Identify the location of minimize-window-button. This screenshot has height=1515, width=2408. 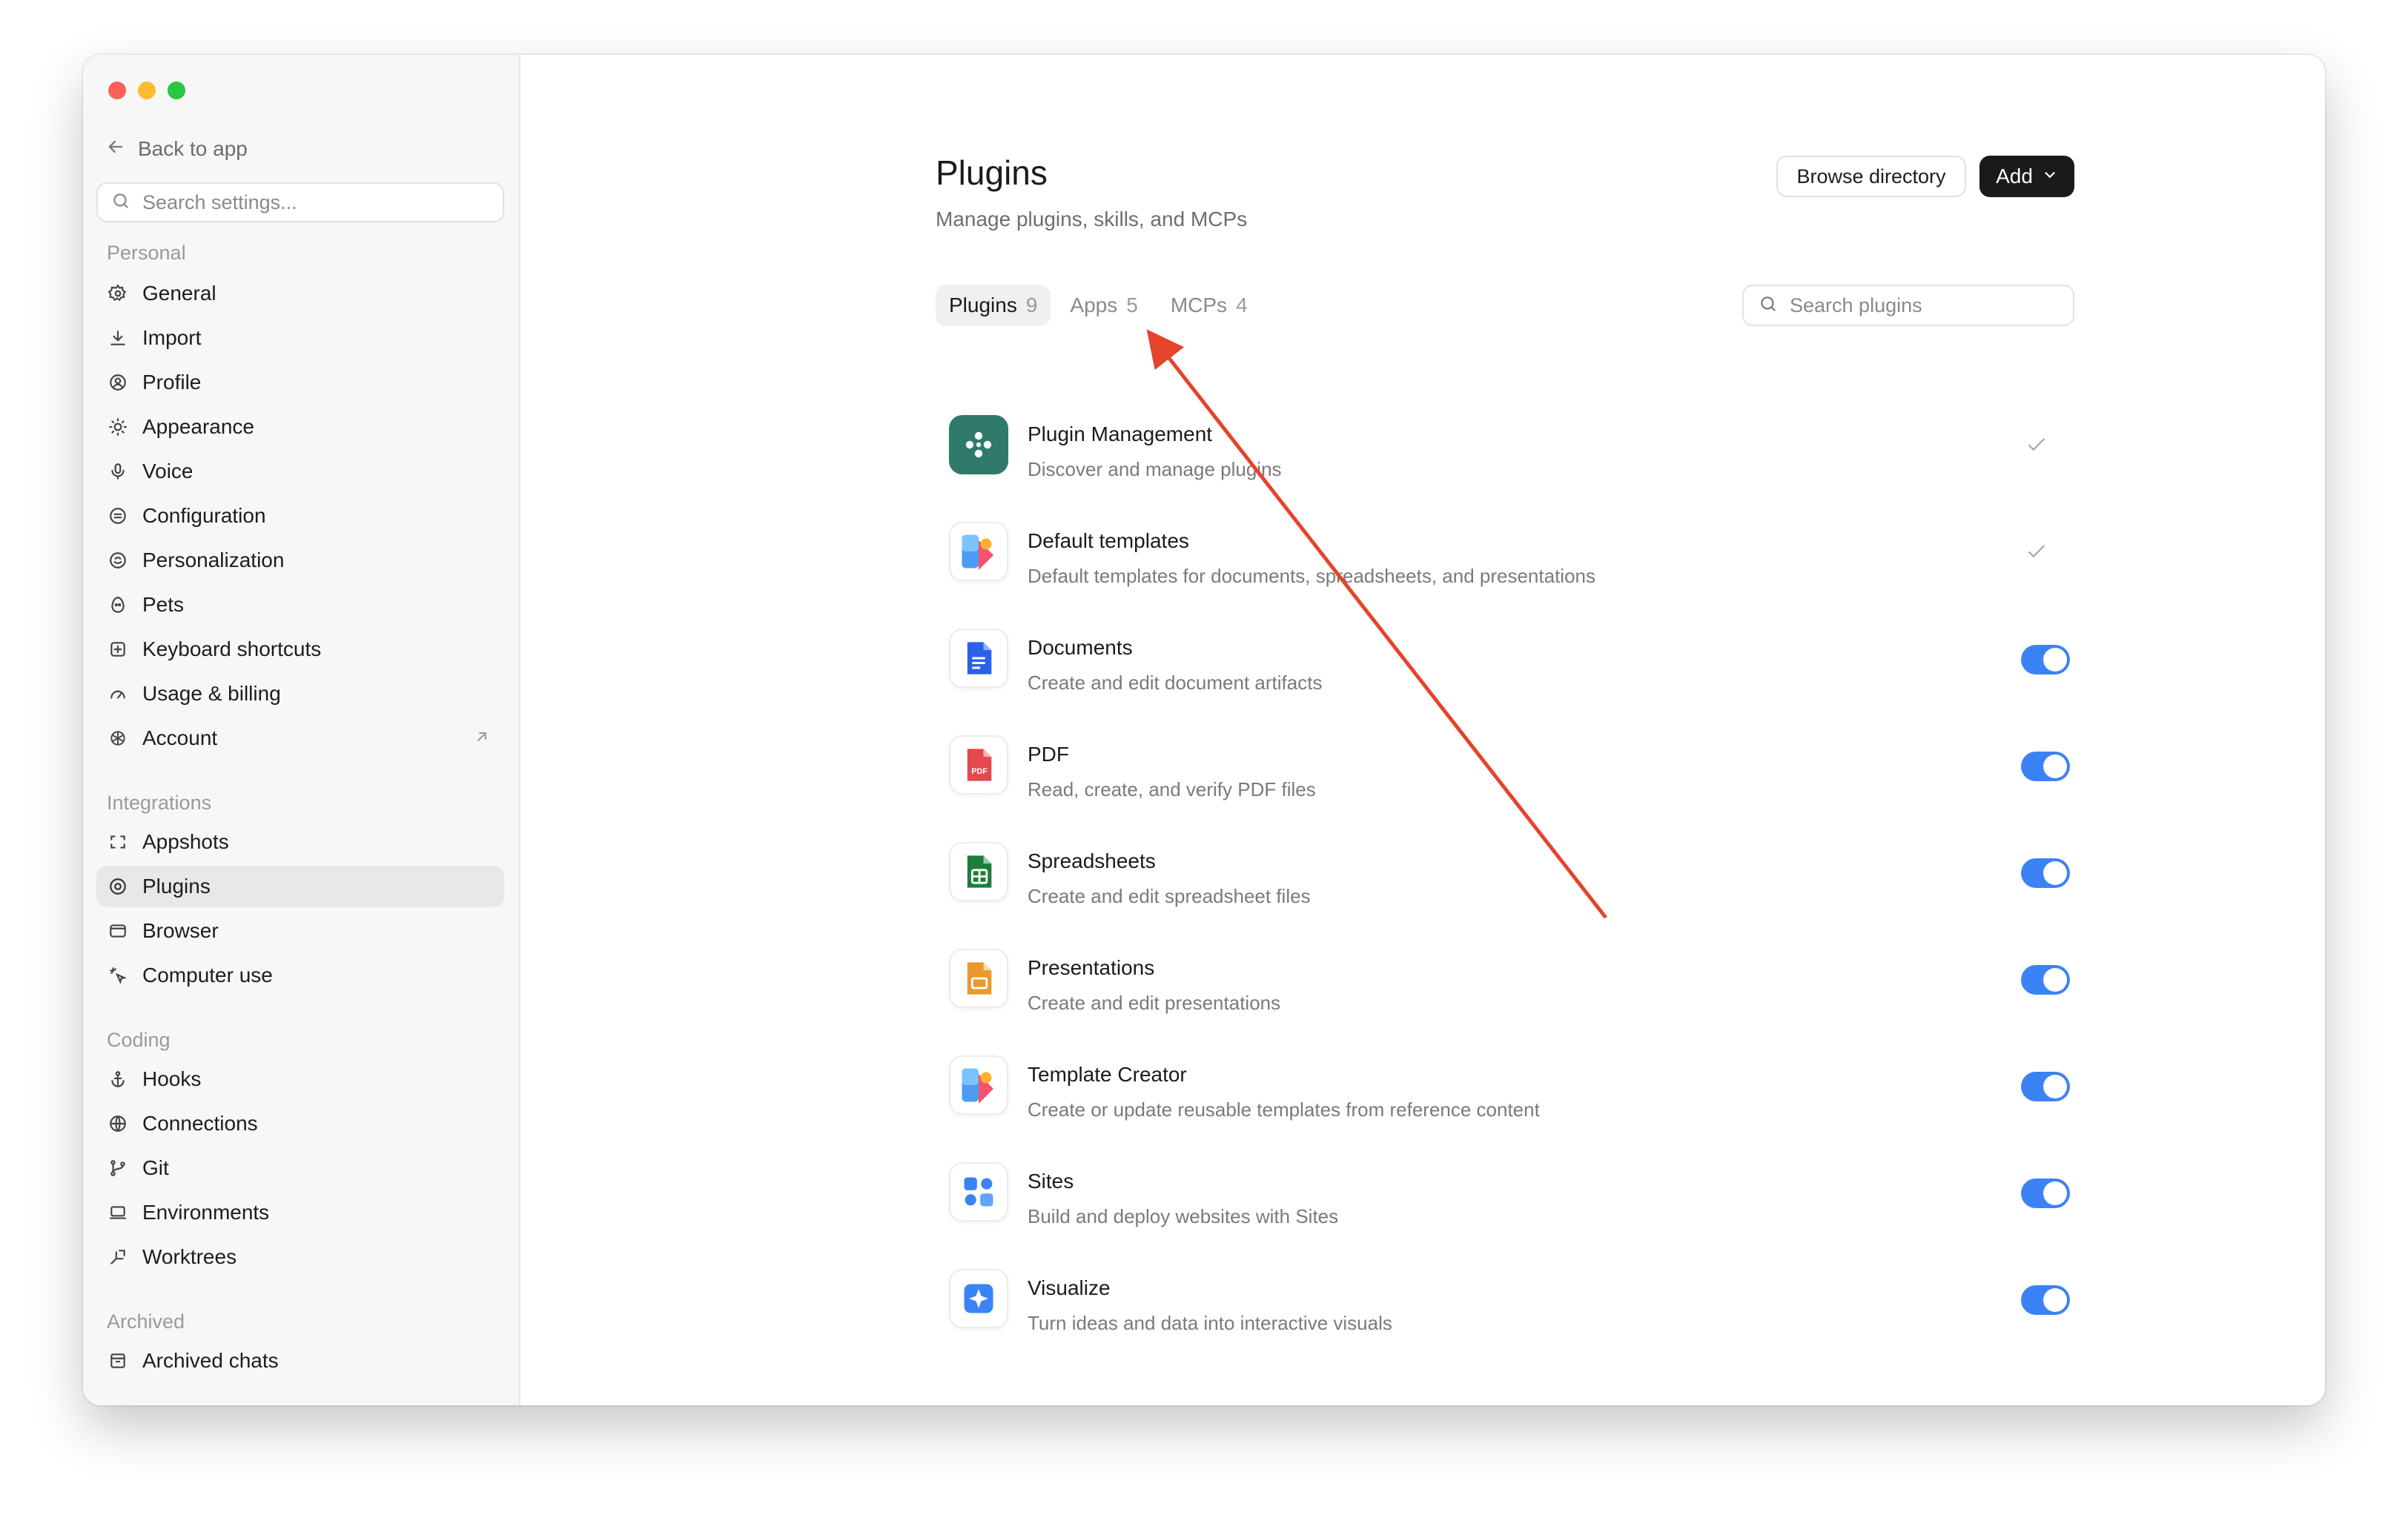
(147, 90).